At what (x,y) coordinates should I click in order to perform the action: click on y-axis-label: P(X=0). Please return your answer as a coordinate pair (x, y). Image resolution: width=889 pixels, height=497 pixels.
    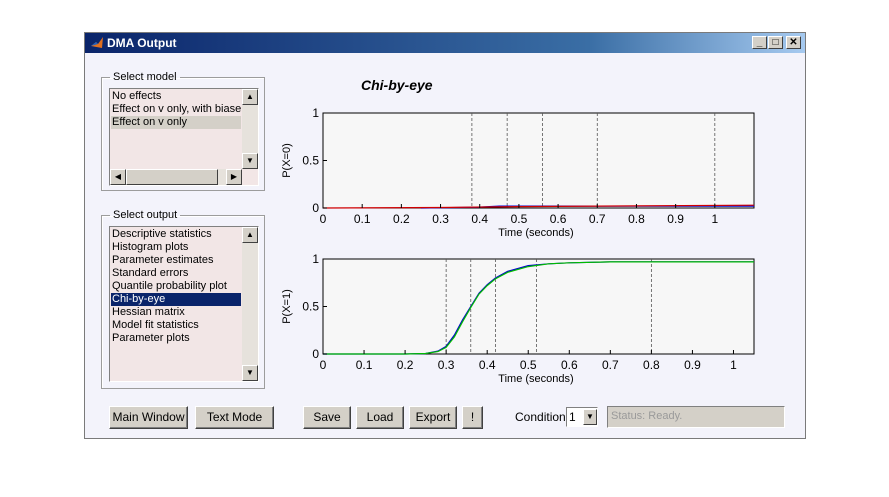
    Looking at the image, I should click on (287, 160).